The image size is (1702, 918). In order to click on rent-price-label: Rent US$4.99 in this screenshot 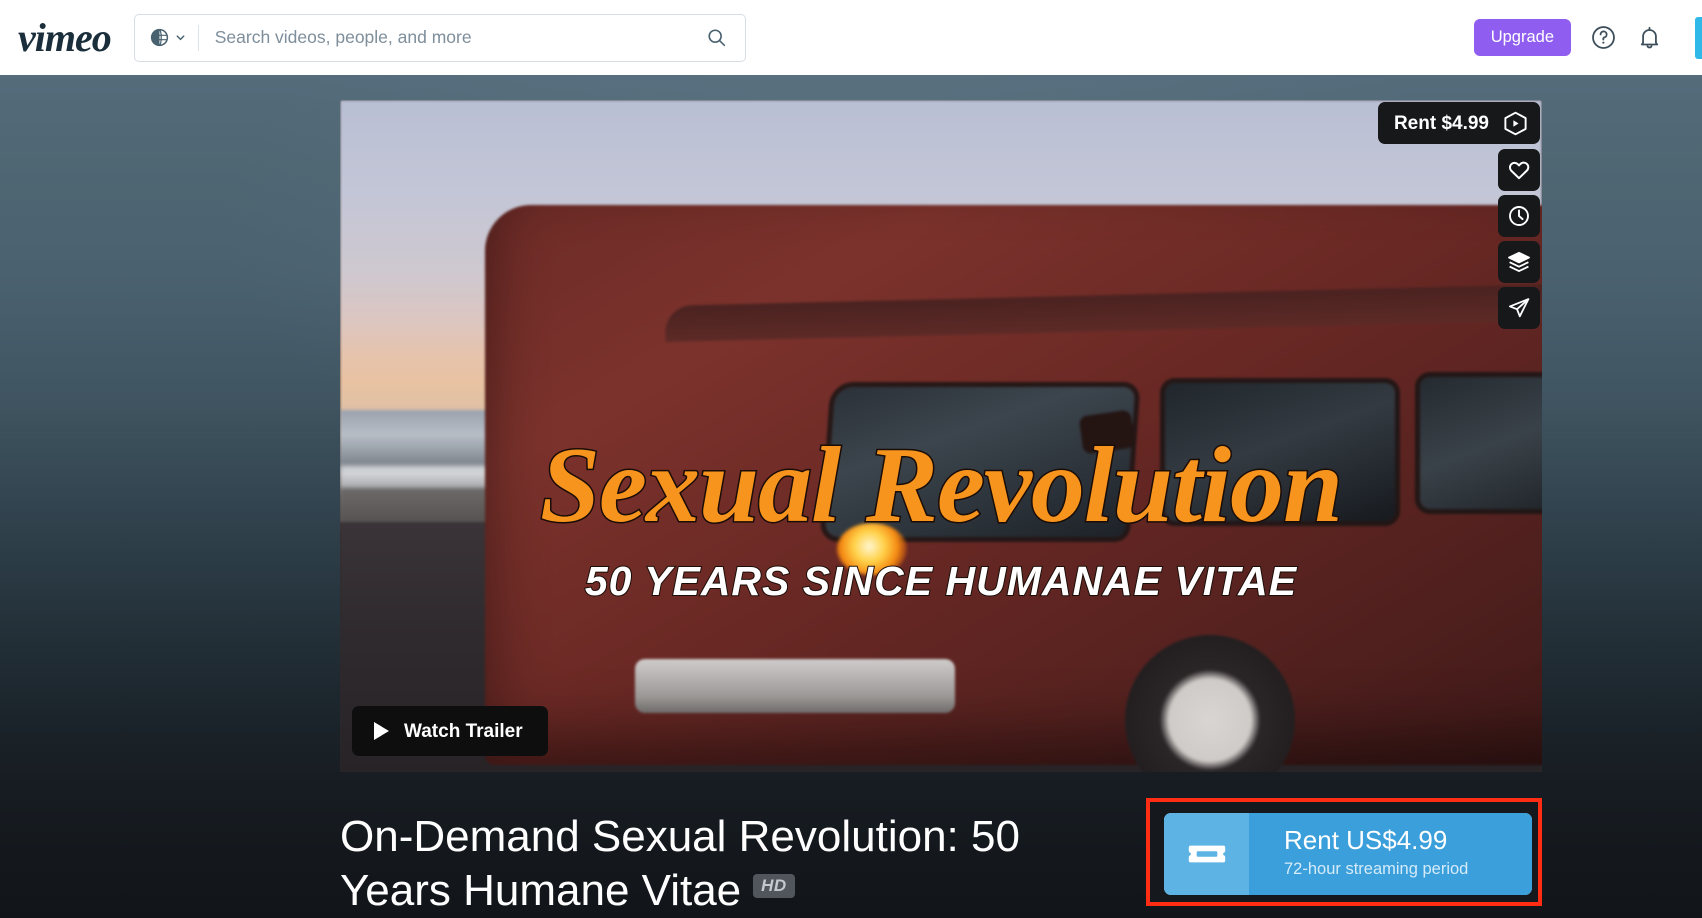, I will do `click(1366, 840)`.